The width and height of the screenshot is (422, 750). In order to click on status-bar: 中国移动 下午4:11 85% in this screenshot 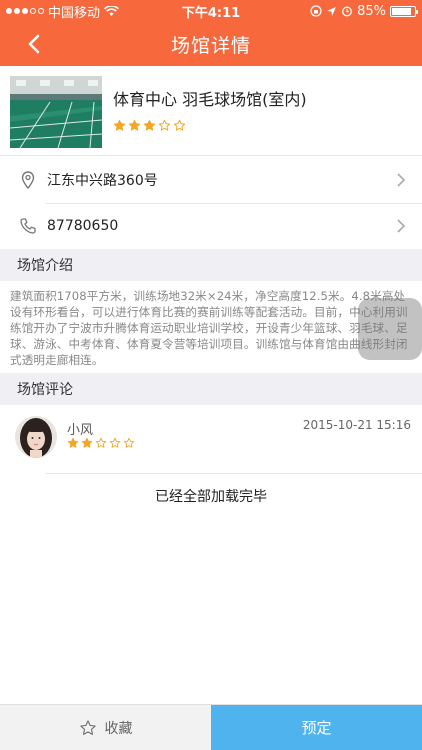, I will do `click(211, 11)`.